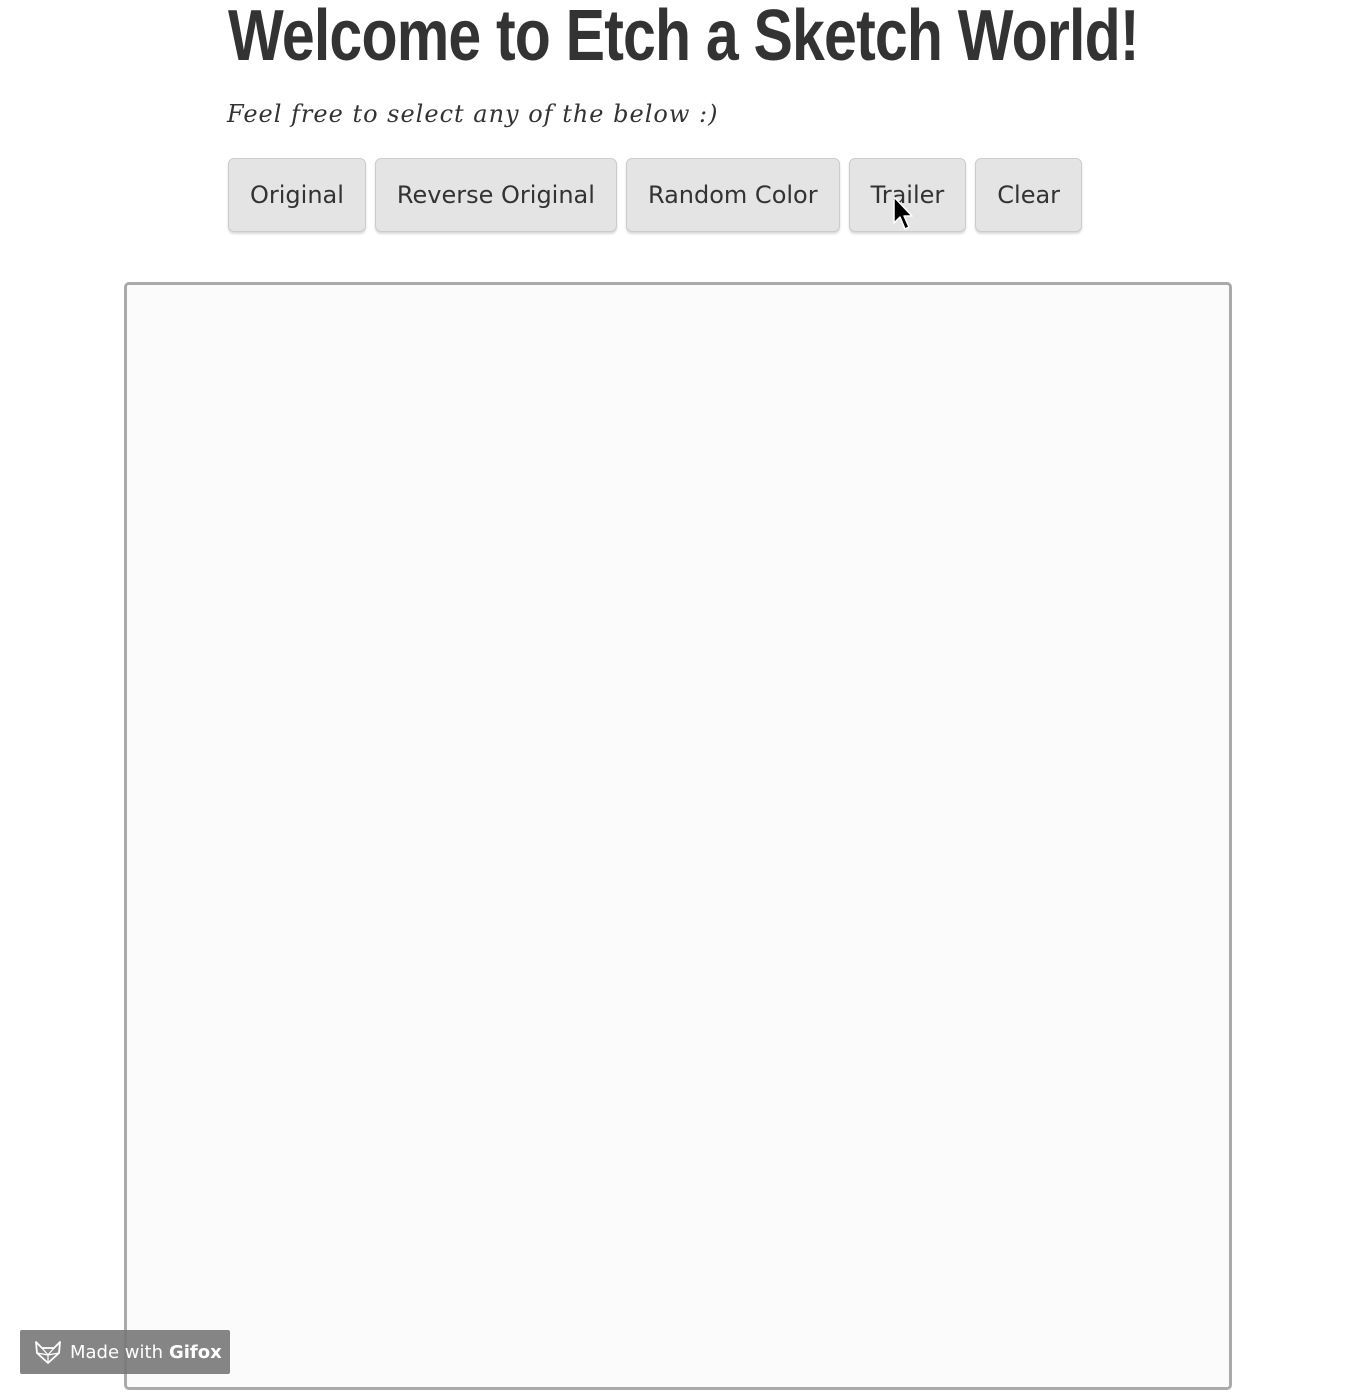 The image size is (1368, 1394). What do you see at coordinates (907, 195) in the screenshot?
I see `trailer-button: Trailer` at bounding box center [907, 195].